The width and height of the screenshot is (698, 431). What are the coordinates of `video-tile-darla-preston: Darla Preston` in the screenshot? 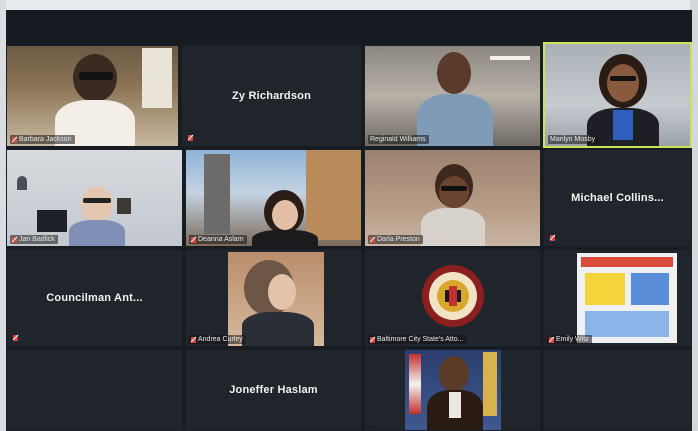 It's located at (452, 198).